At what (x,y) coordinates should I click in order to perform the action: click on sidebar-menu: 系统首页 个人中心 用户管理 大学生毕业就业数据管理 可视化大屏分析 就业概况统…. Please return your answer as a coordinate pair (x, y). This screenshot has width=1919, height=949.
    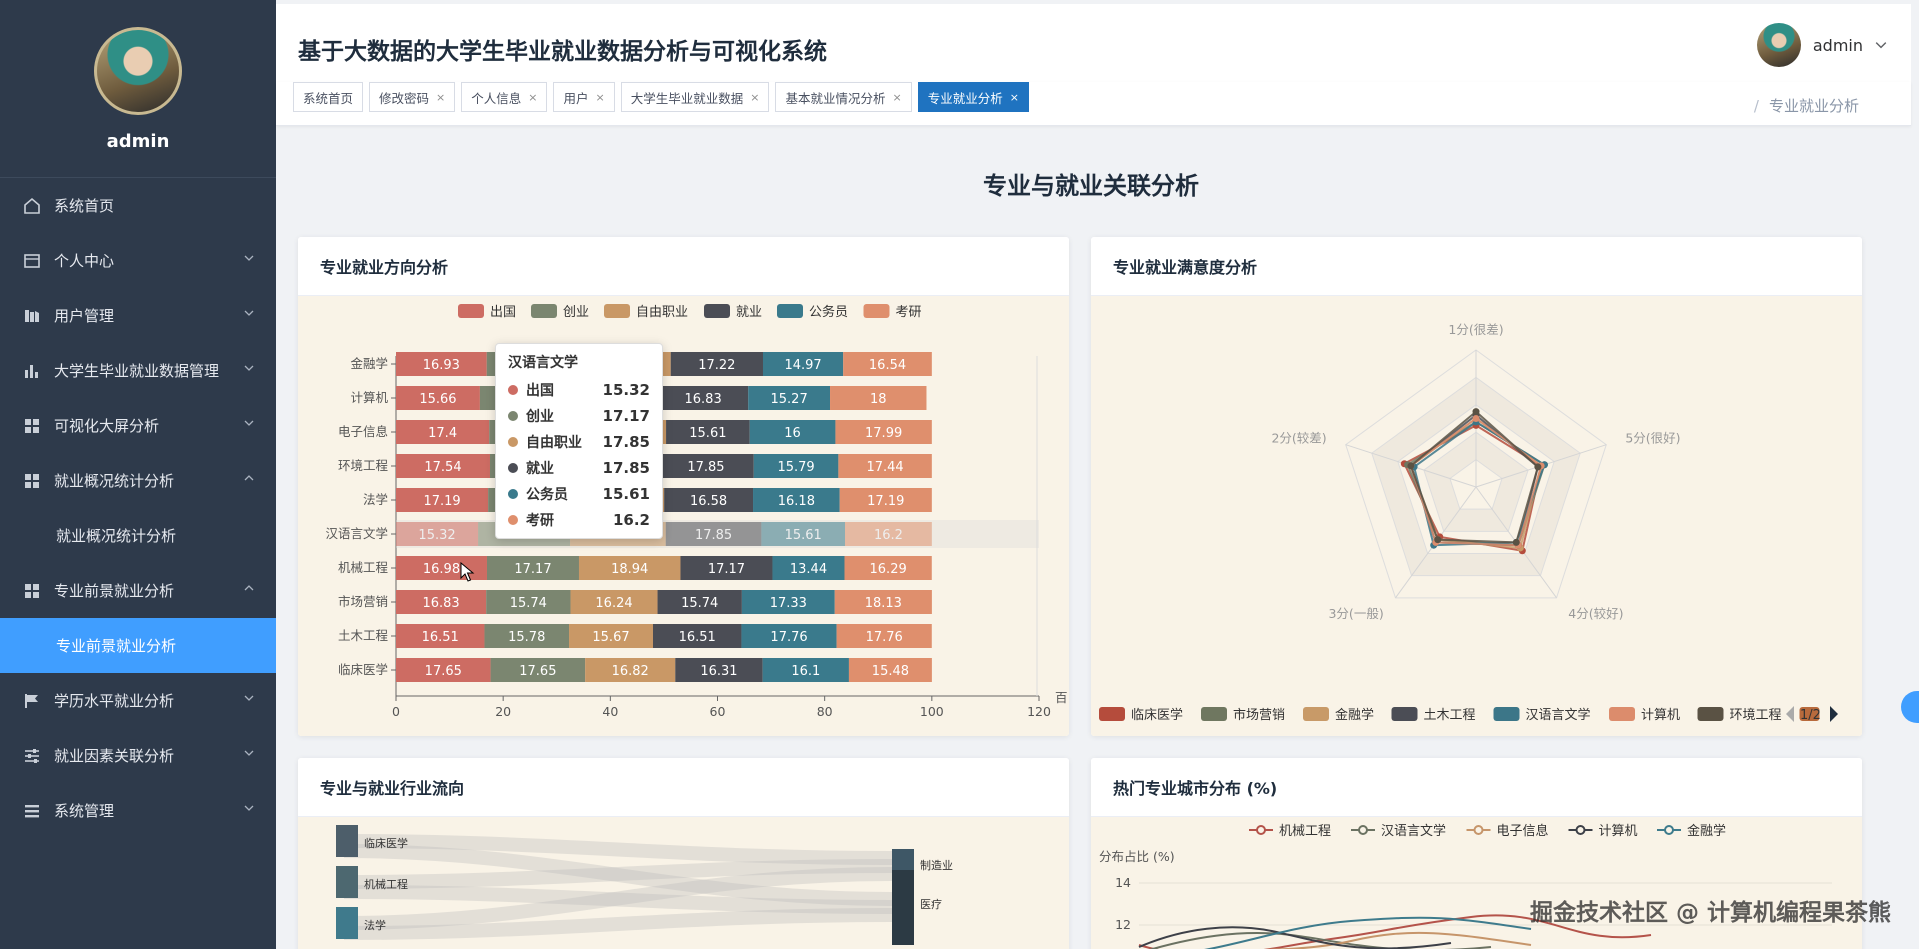
    Looking at the image, I should click on (138, 508).